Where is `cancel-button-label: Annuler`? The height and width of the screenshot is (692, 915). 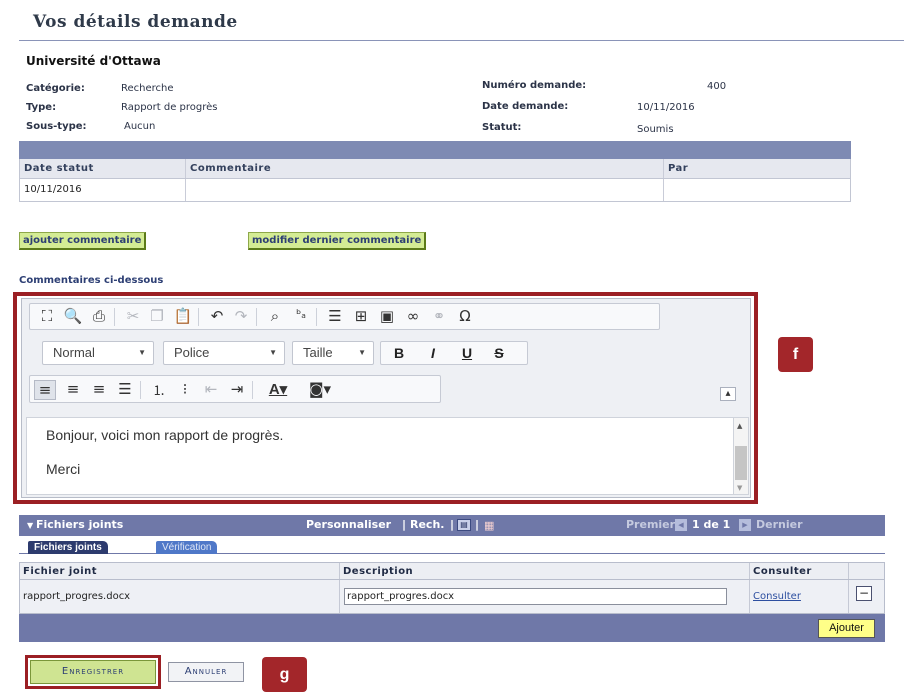
cancel-button-label: Annuler is located at coordinates (206, 671).